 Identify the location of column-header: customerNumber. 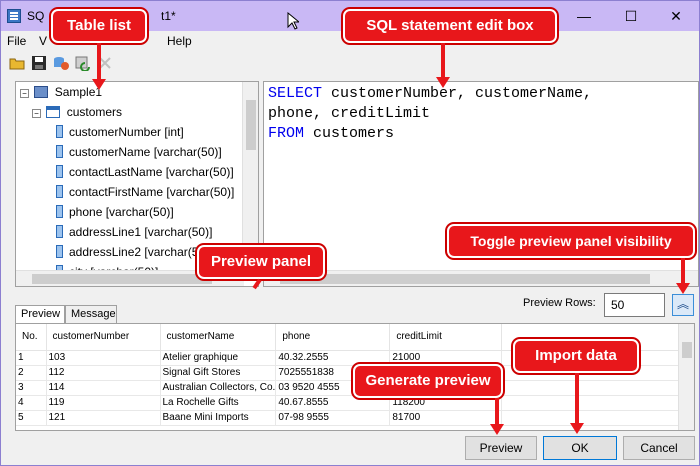
(103, 337).